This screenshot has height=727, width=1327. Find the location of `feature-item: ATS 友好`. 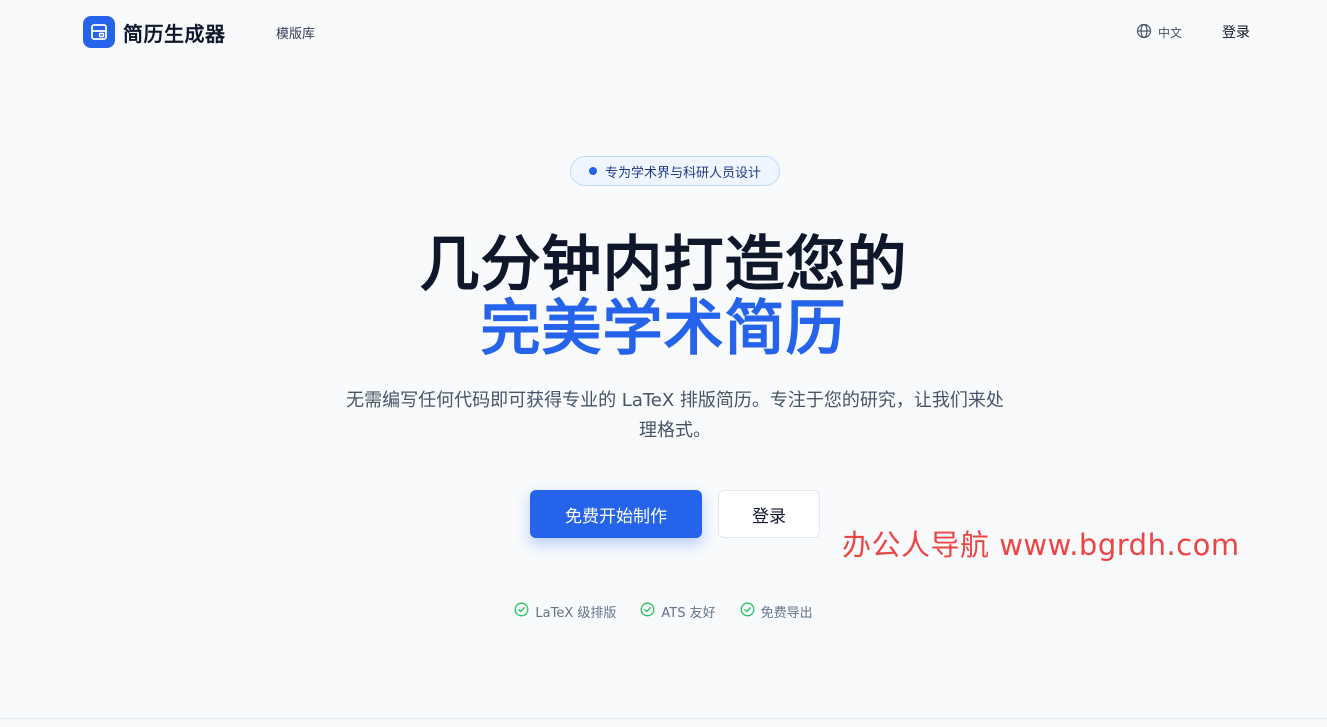

feature-item: ATS 友好 is located at coordinates (678, 611).